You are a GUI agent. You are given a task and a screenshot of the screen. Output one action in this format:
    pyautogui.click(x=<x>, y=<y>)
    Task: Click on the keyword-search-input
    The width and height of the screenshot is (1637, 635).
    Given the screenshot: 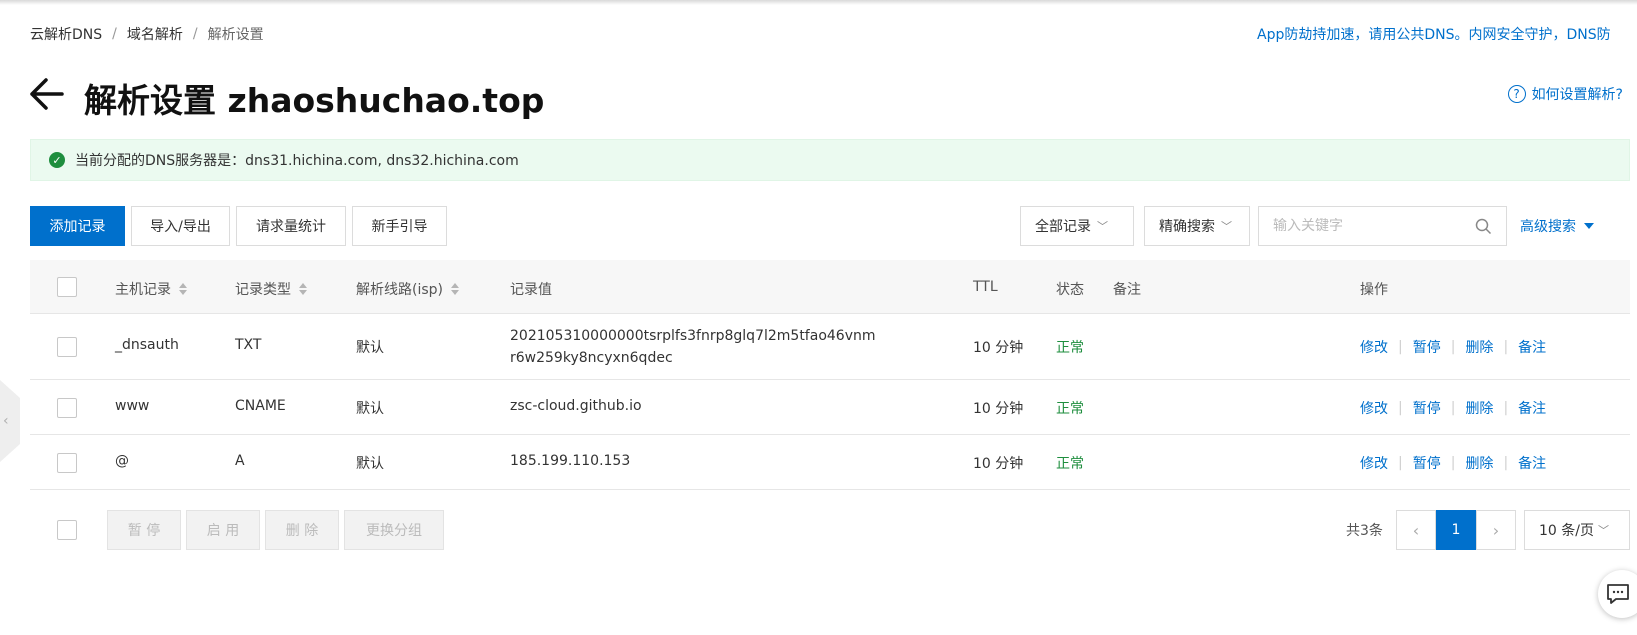 What is the action you would take?
    pyautogui.click(x=1368, y=226)
    